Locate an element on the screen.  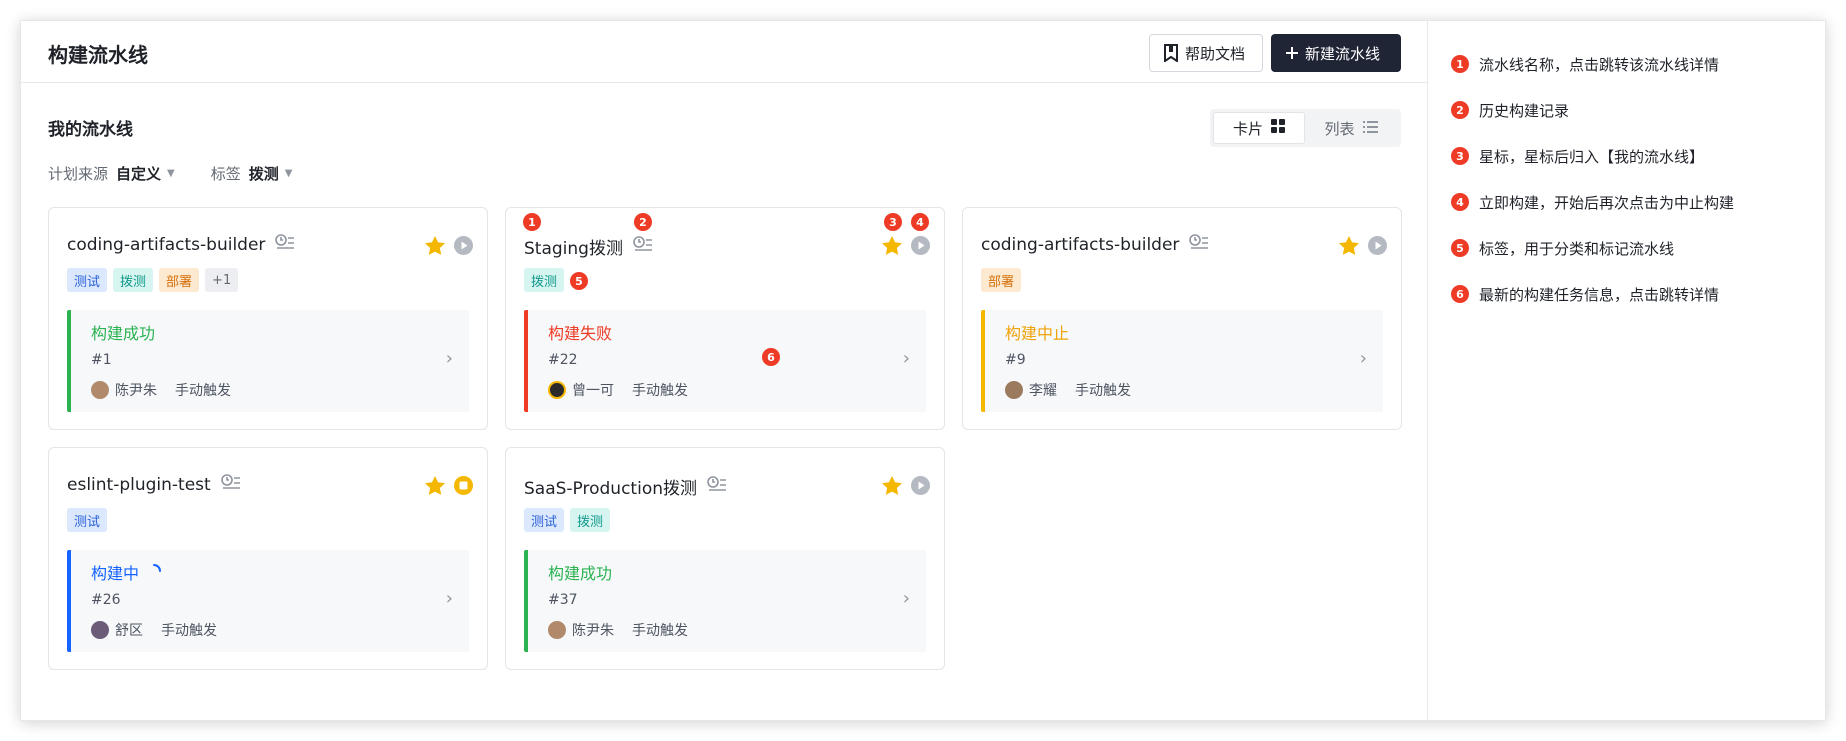
view-toggle: 卡片 列表 is located at coordinates (1305, 128).